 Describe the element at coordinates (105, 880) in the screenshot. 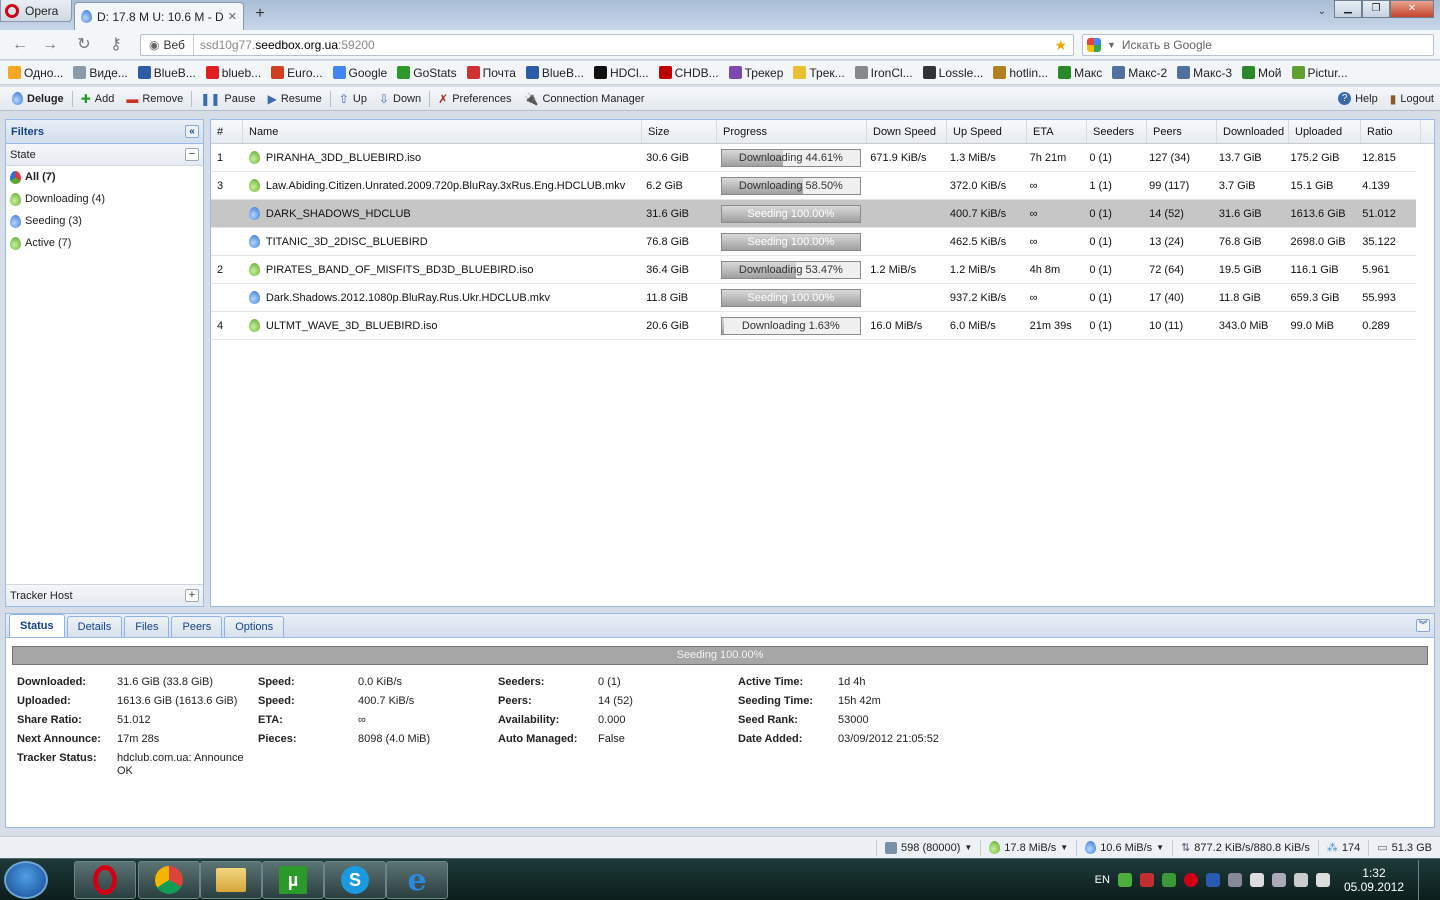

I see `taskbar-opera` at that location.